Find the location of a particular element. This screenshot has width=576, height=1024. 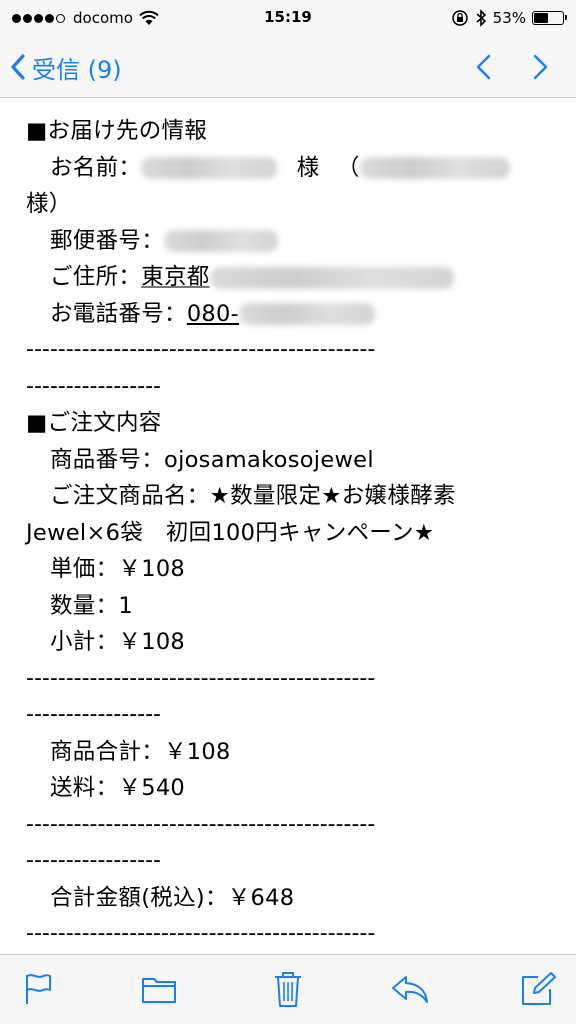

message-nav-arrows is located at coordinates (500, 67).